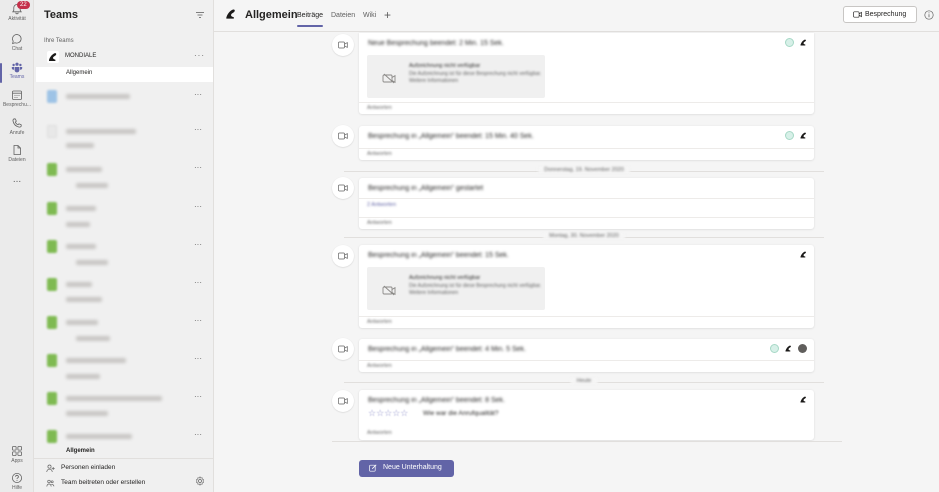  I want to click on rail-apps: Apps, so click(17, 458).